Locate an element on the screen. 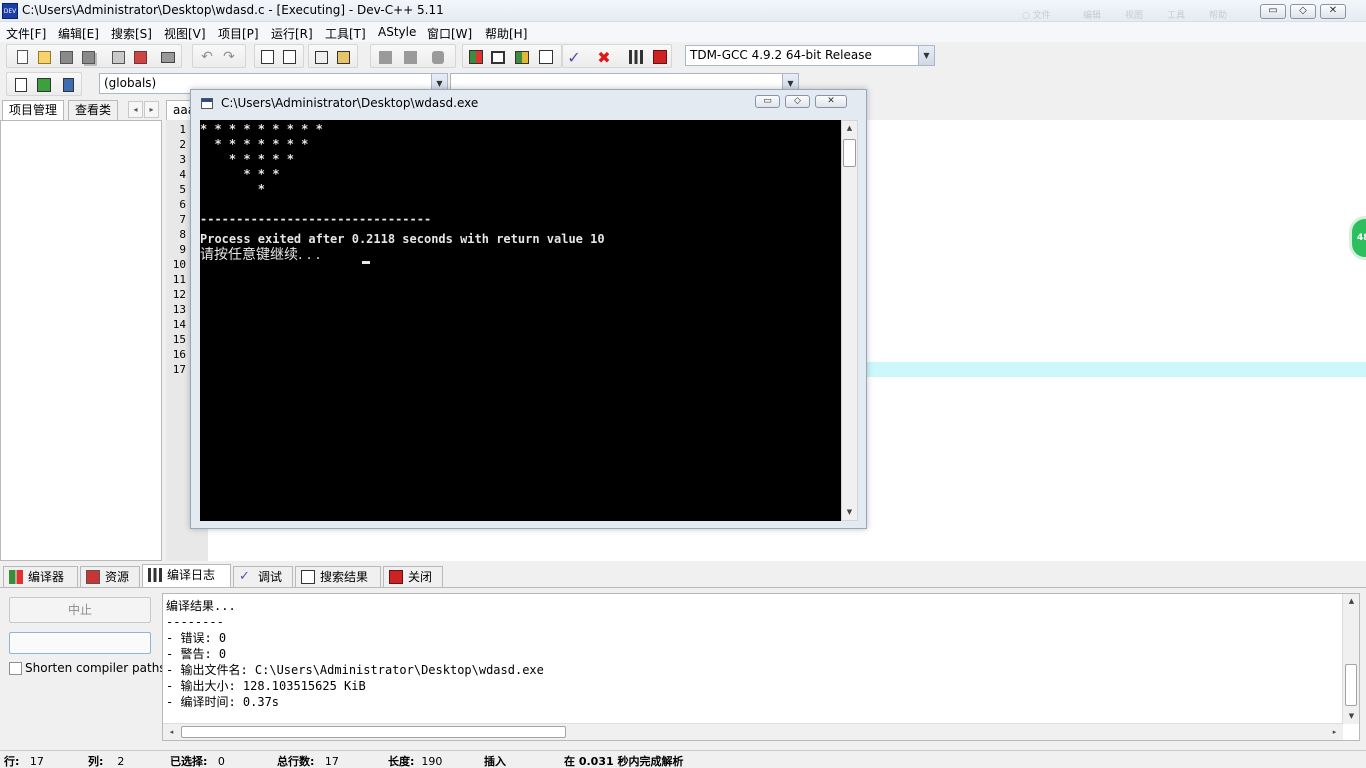 This screenshot has width=1366, height=768. save-all-button is located at coordinates (88, 57).